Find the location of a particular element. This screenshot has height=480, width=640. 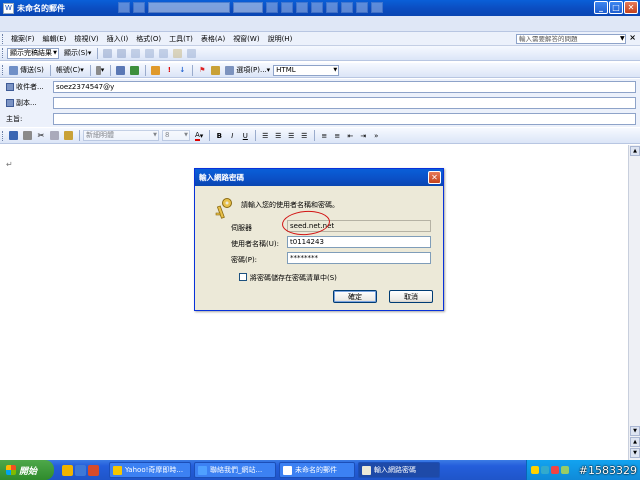

flag-icon: ⚑ is located at coordinates (202, 70).